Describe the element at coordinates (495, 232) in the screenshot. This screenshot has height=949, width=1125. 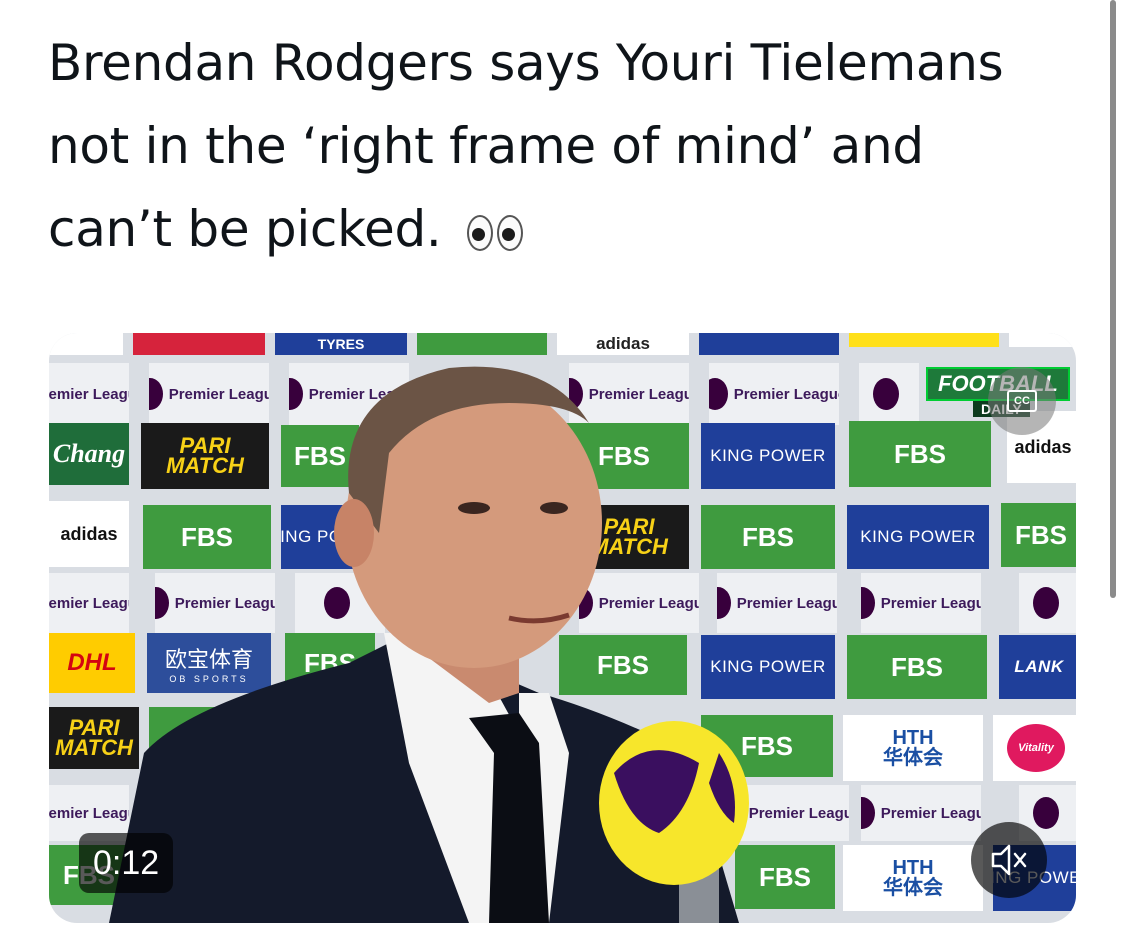
I see `eyes-emoji-icon` at that location.